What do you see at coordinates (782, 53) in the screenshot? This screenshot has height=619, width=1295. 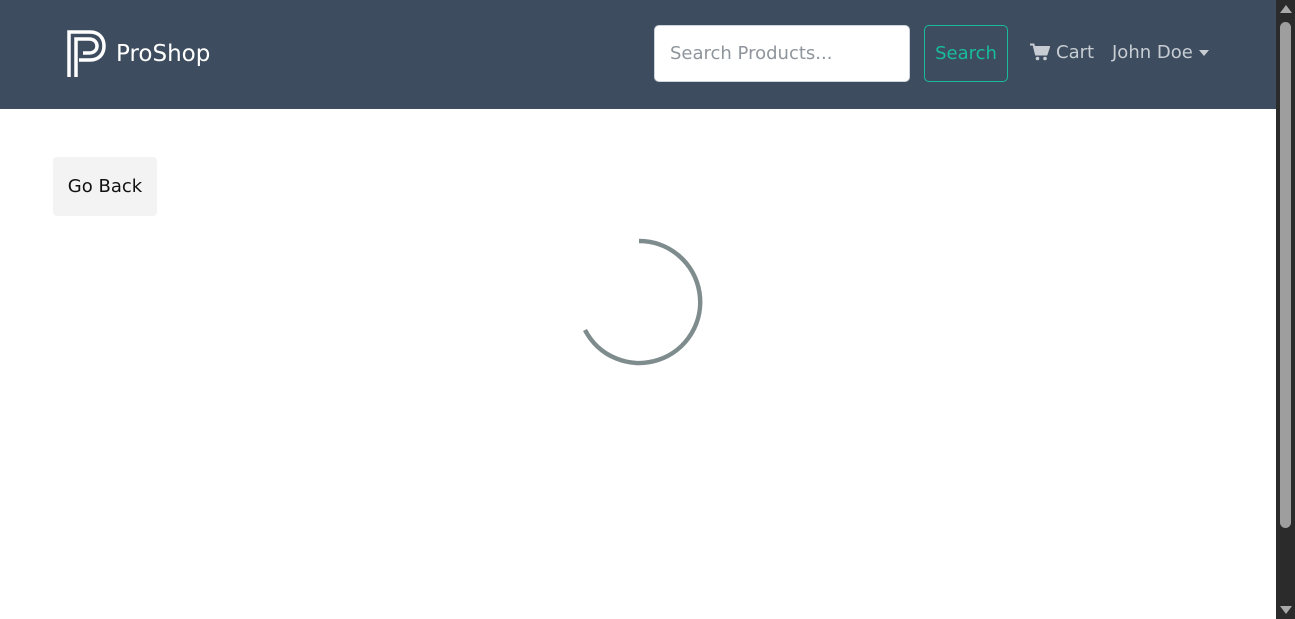 I see `search-input` at bounding box center [782, 53].